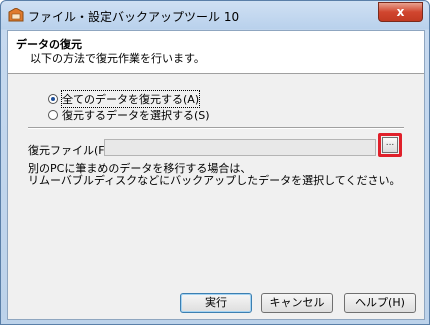 The height and width of the screenshot is (325, 430). I want to click on radio-button-checked, so click(53, 99).